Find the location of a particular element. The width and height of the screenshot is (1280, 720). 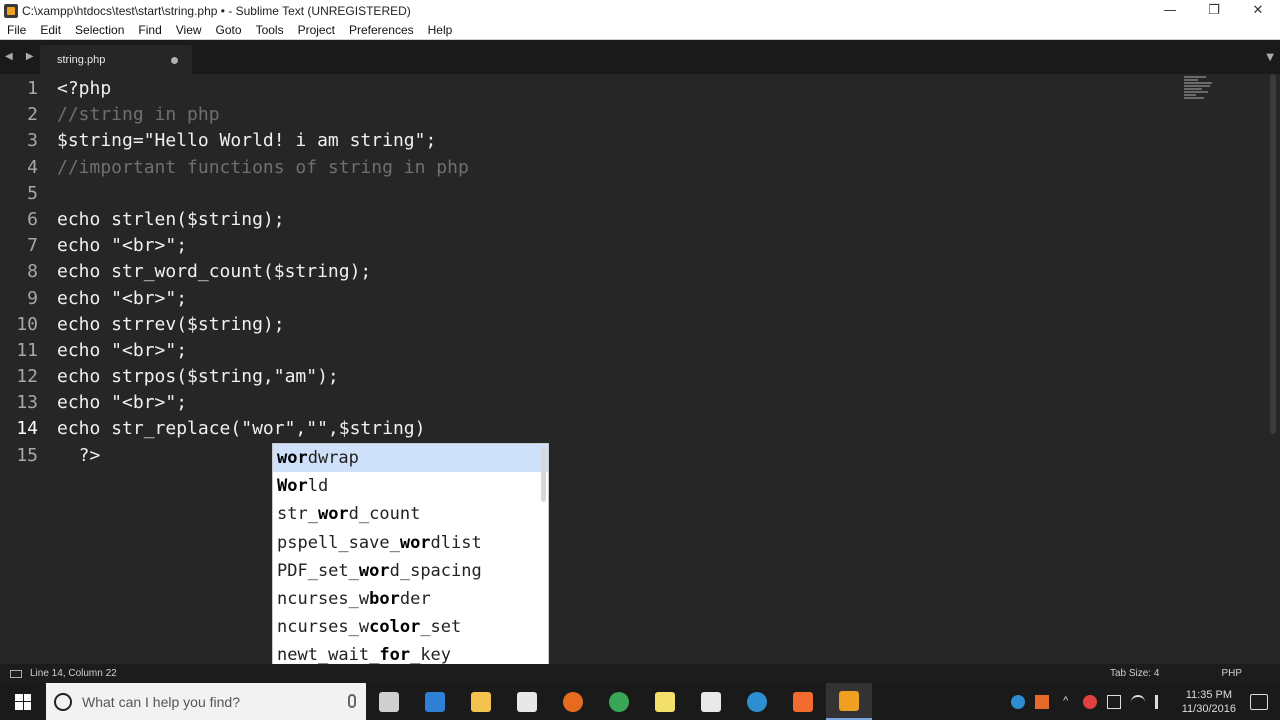

panel-toggle-icon is located at coordinates (16, 673).